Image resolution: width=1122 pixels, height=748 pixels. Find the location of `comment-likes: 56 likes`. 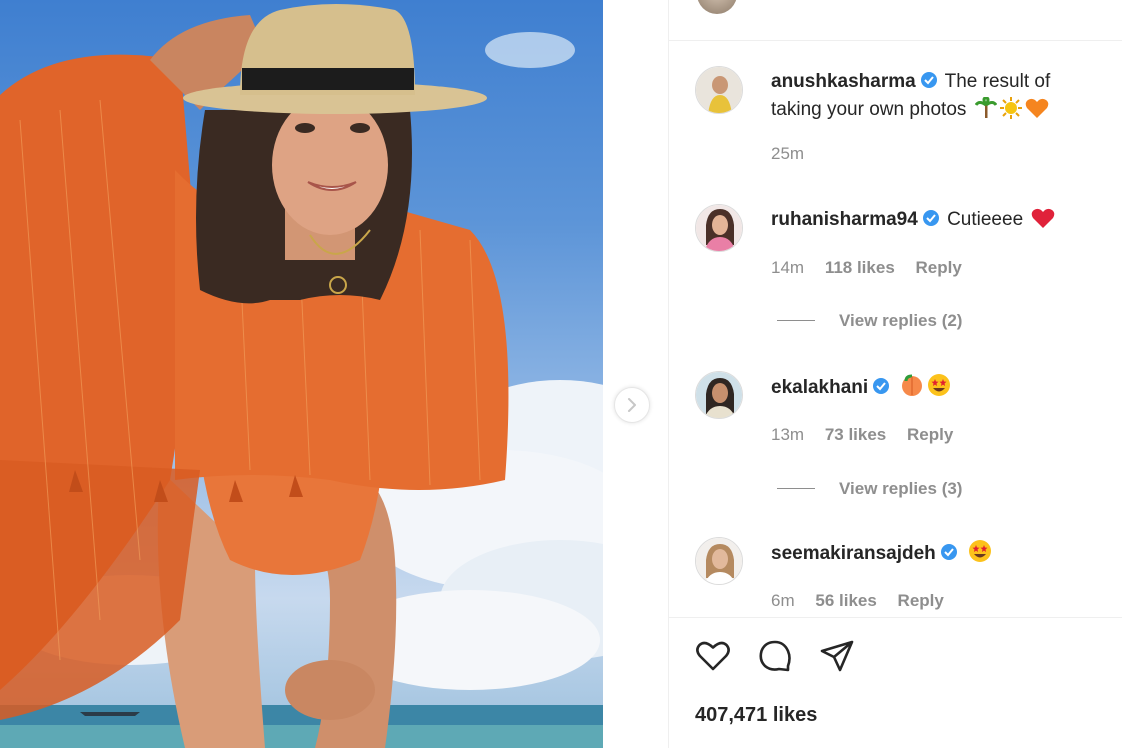

comment-likes: 56 likes is located at coordinates (845, 600).